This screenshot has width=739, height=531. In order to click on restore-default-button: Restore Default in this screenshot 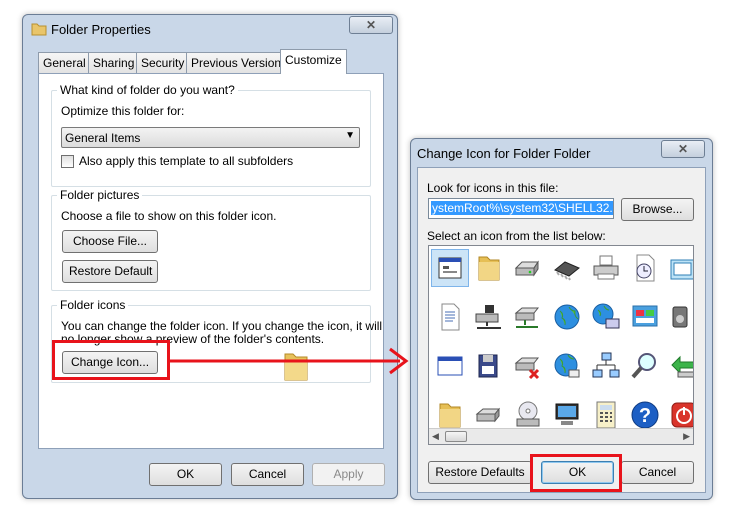, I will do `click(110, 271)`.